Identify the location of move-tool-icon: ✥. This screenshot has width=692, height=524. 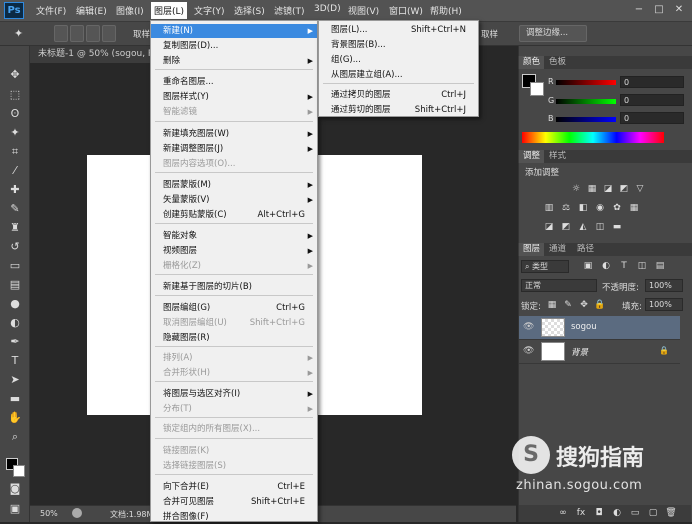
(15, 75).